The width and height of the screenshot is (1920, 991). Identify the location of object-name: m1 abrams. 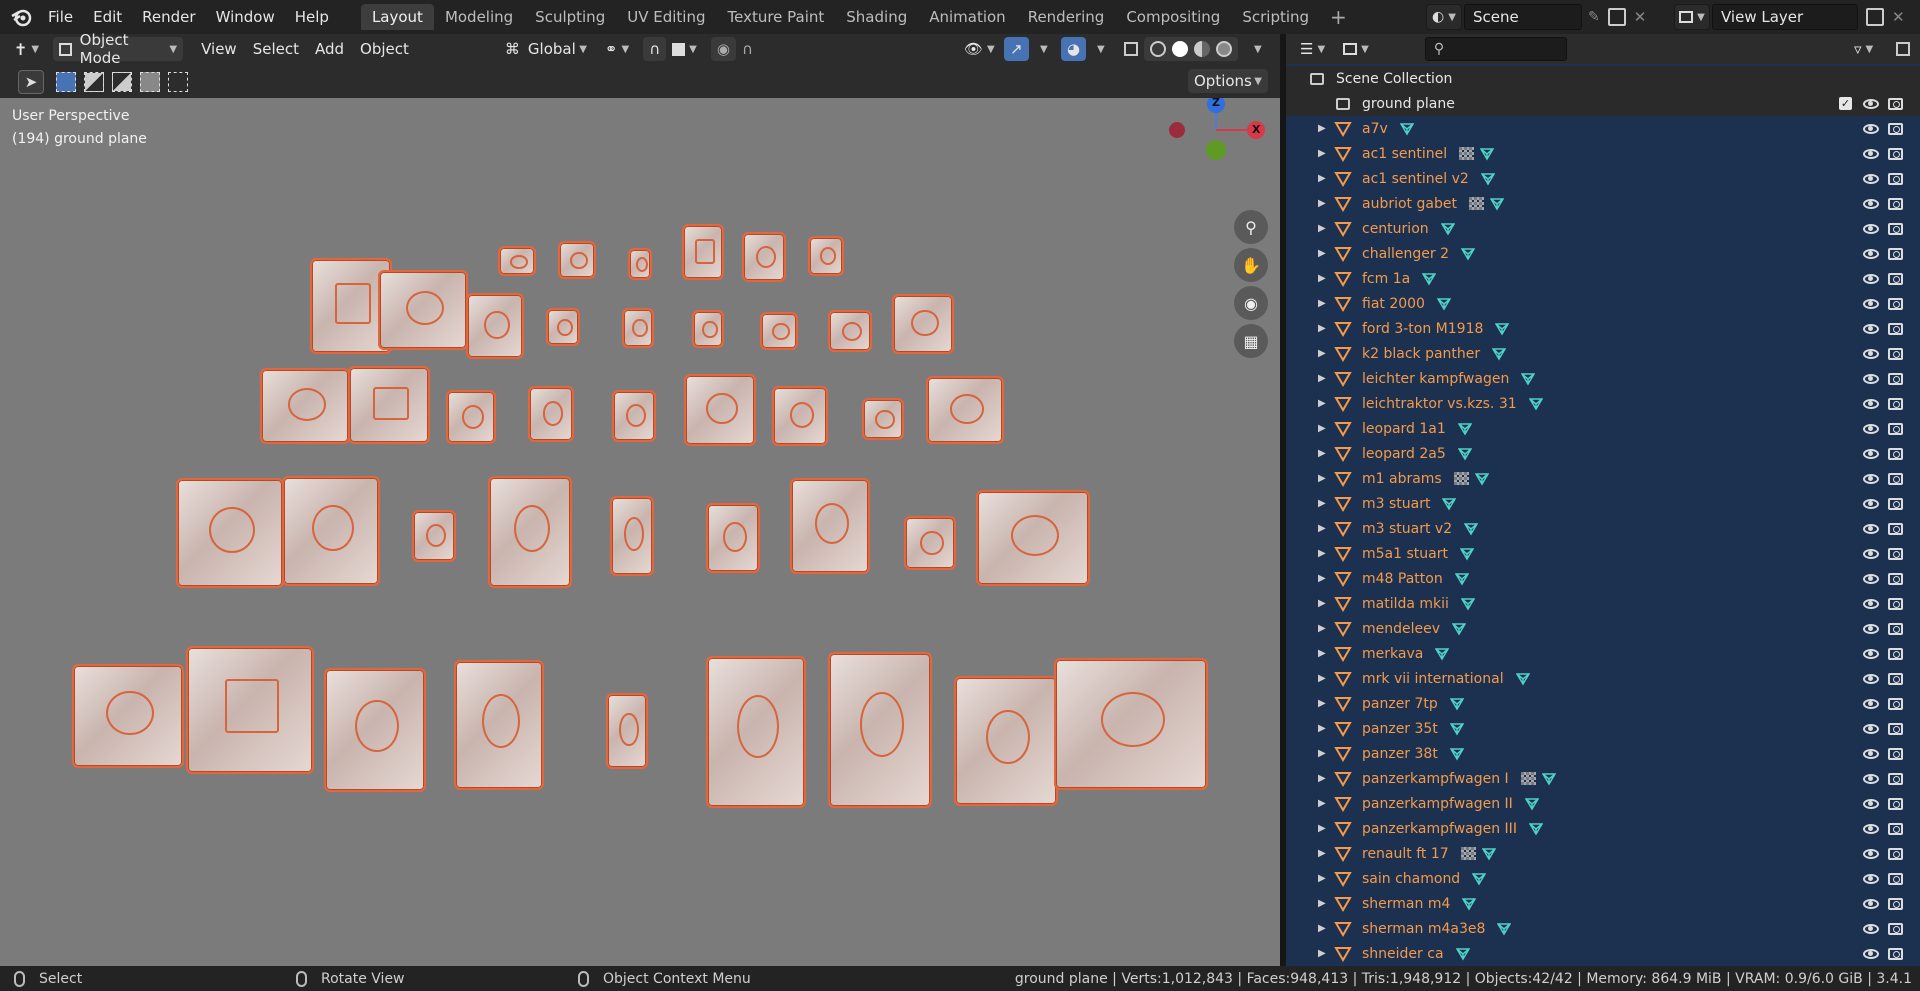
(1402, 479).